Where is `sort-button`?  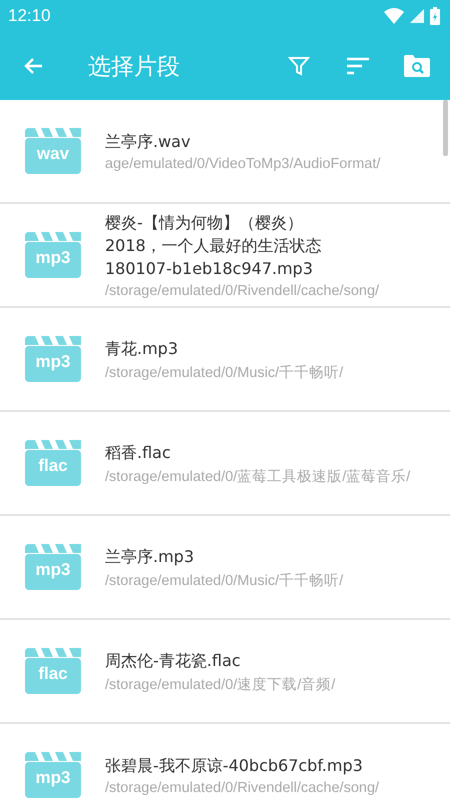 sort-button is located at coordinates (358, 66).